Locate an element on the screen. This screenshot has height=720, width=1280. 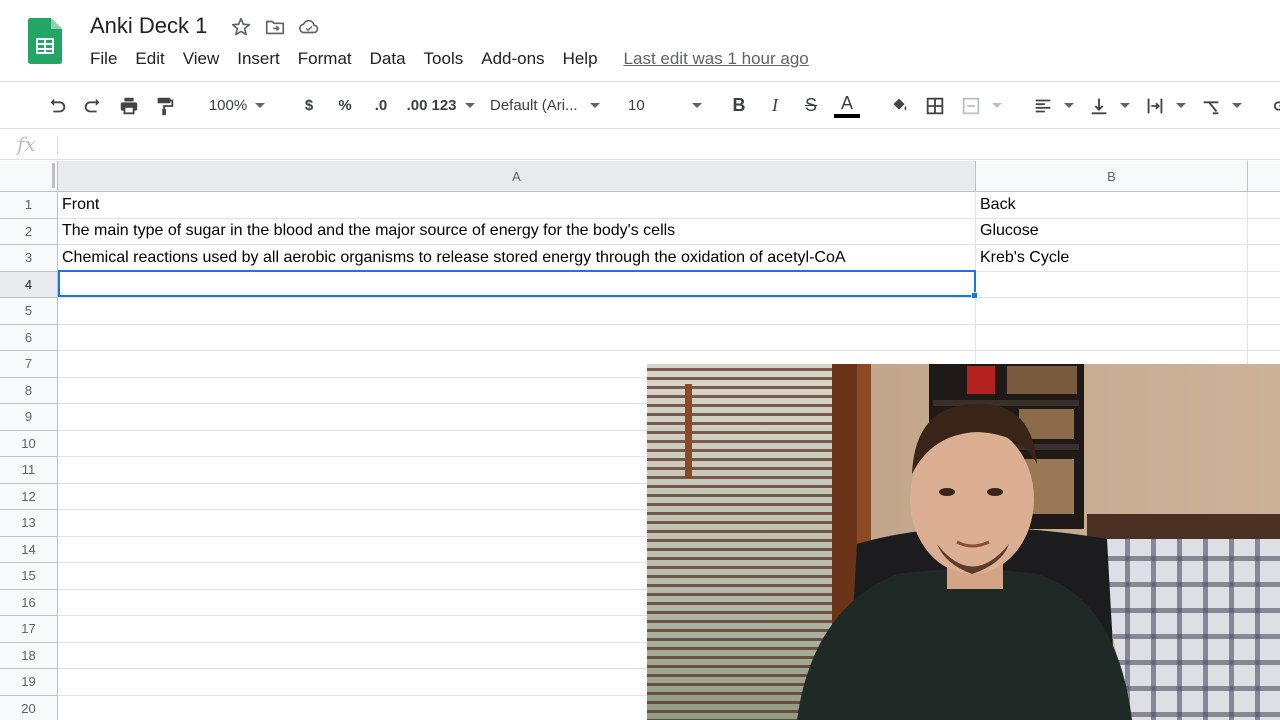
merge-cells-button is located at coordinates (971, 106).